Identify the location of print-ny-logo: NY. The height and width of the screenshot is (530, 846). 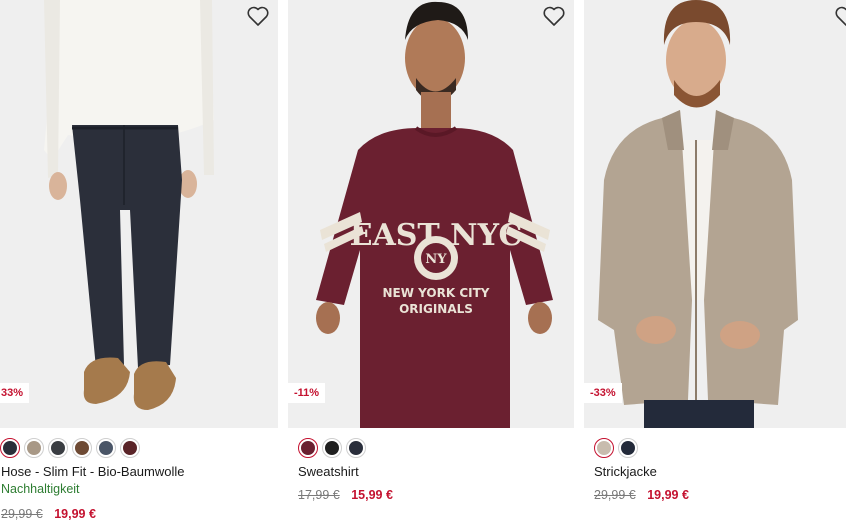
(436, 259).